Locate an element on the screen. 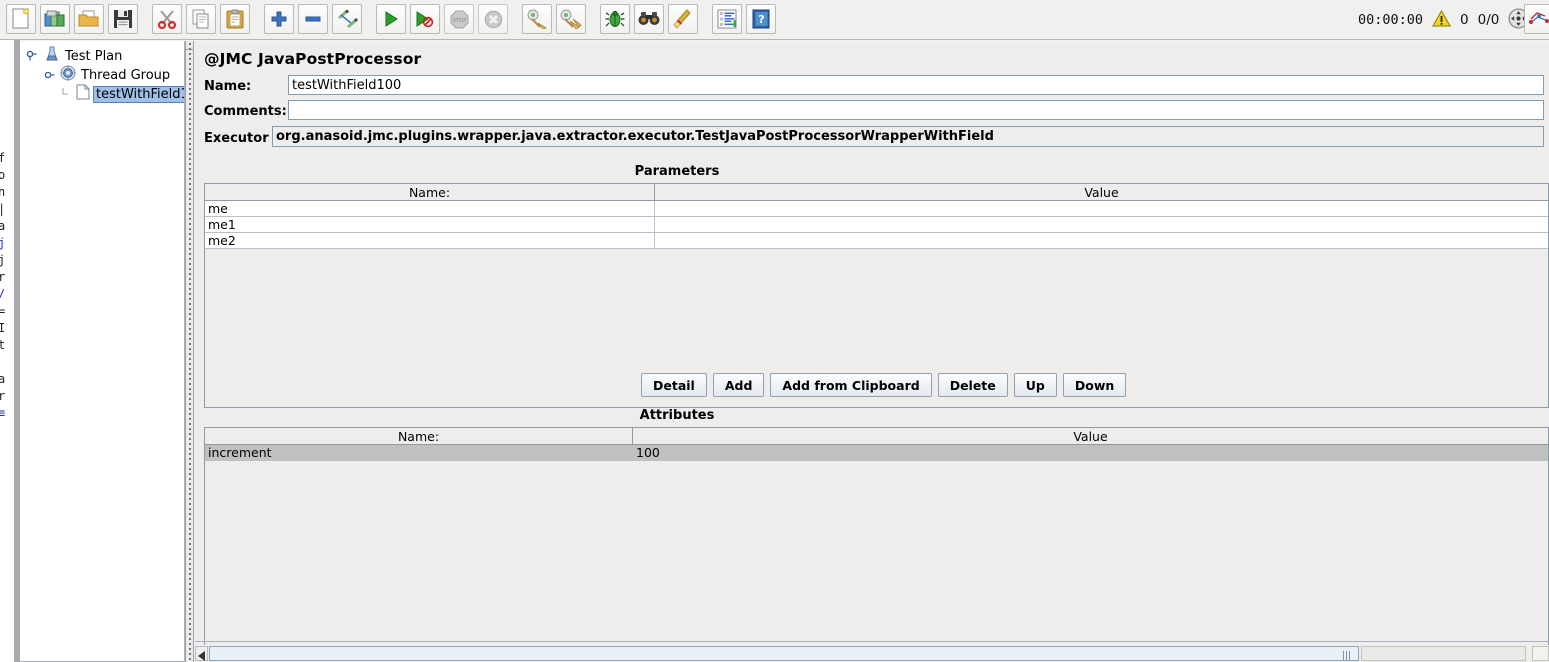 This screenshot has height=662, width=1549. svg-text: STOP is located at coordinates (459, 21).